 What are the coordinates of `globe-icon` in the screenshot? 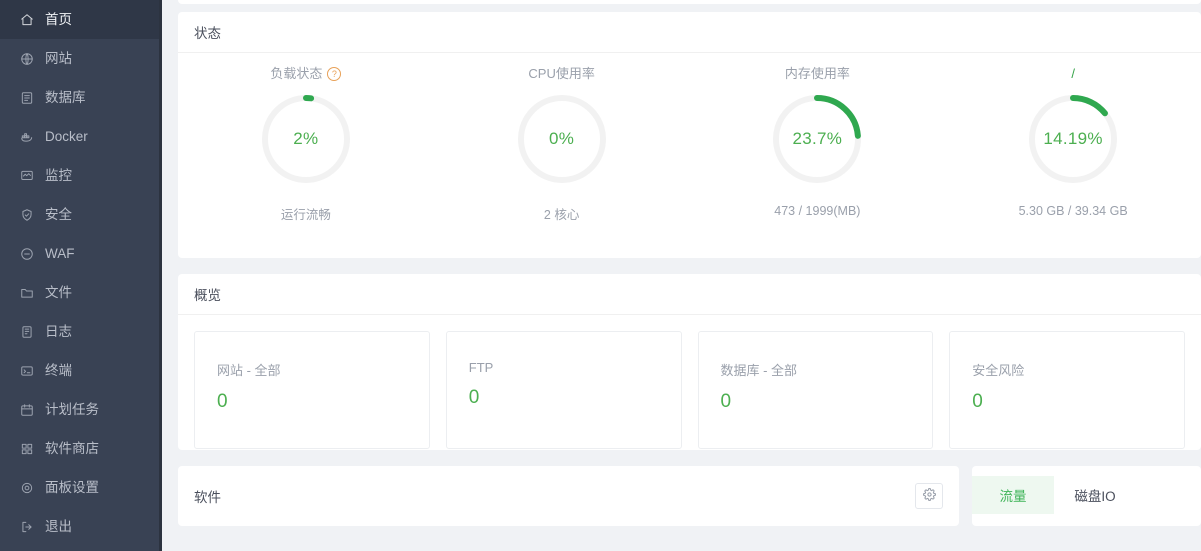 It's located at (26, 58).